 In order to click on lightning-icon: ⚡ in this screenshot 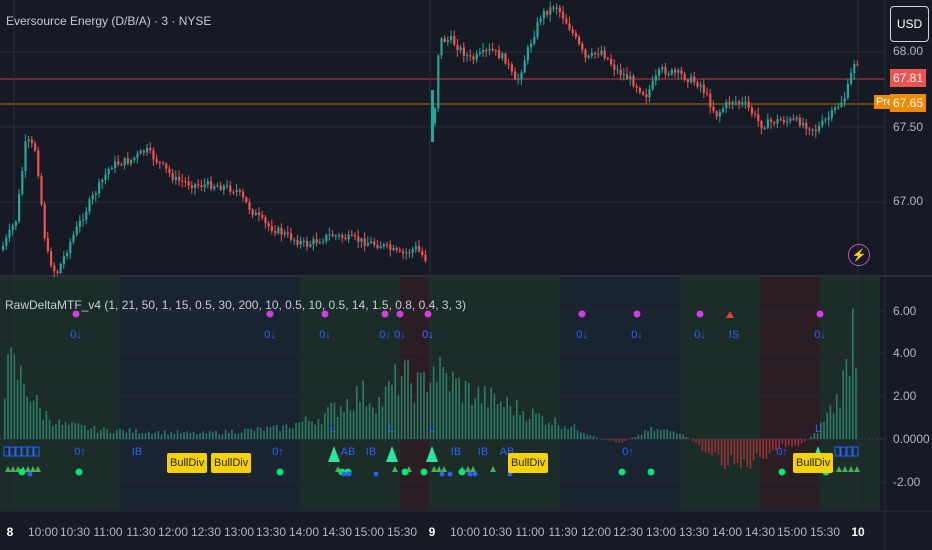, I will do `click(859, 255)`.